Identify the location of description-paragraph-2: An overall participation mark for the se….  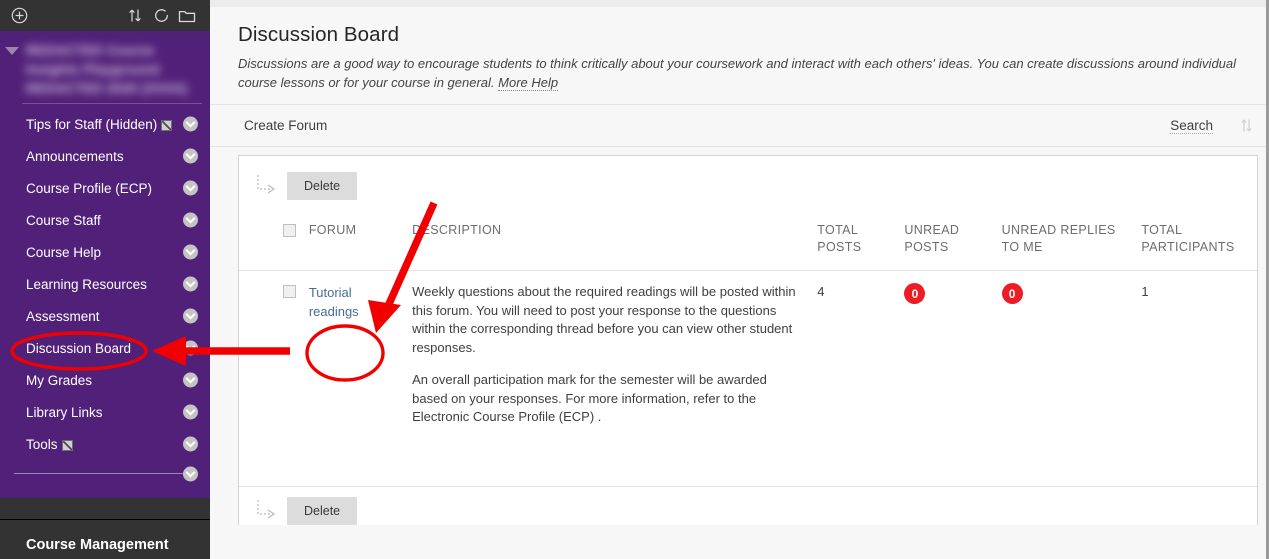
(589, 398).